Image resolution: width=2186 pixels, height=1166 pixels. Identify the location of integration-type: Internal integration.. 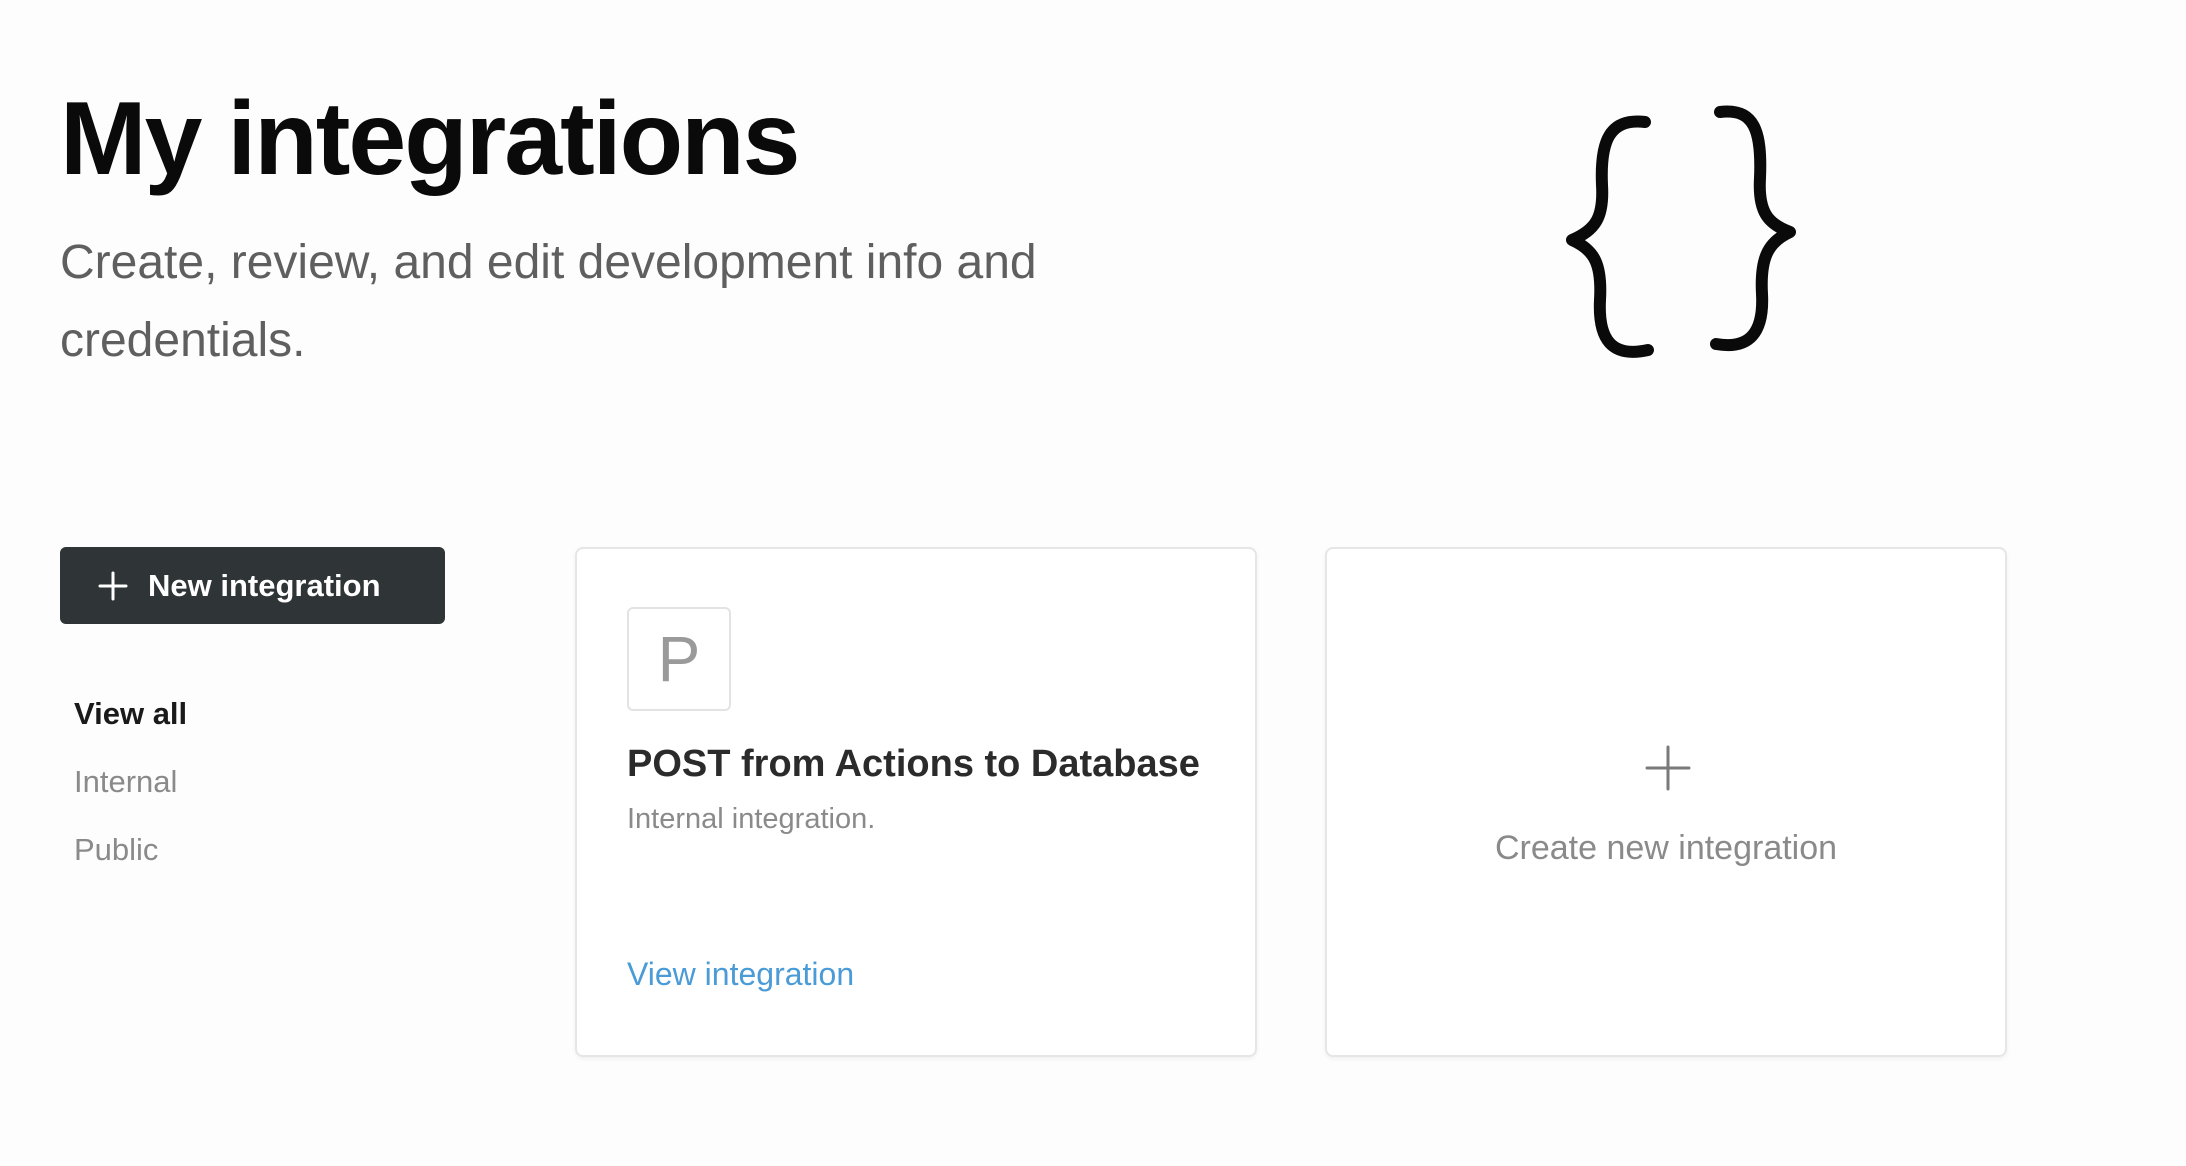
(751, 819).